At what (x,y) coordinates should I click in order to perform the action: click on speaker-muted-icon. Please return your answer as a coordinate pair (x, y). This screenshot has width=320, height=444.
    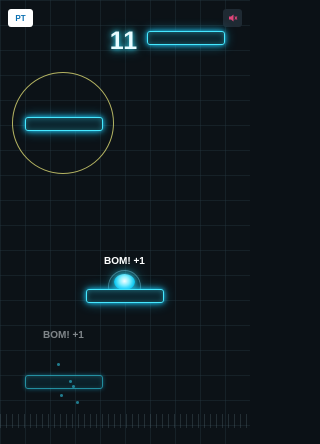
    Looking at the image, I should click on (232, 18).